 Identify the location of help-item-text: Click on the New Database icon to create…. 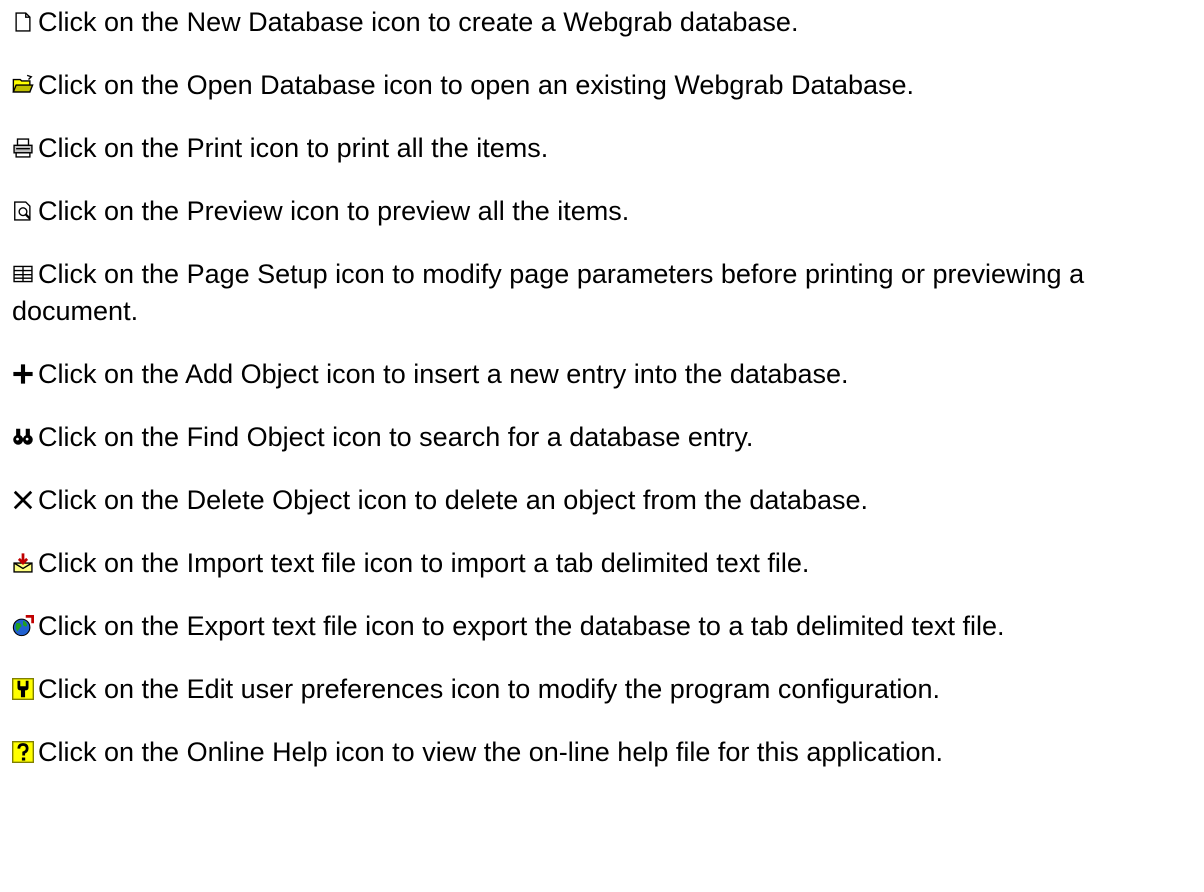
(418, 22).